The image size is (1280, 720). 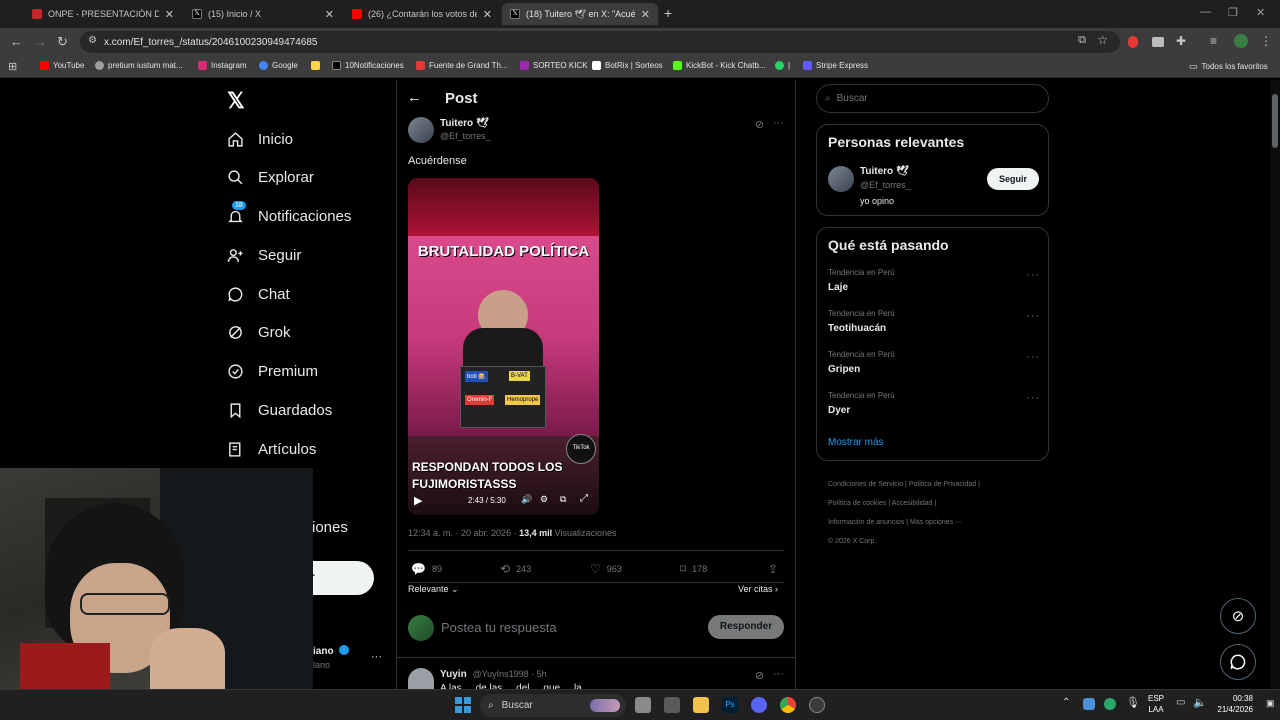 I want to click on language-indicator: ESP LAA, so click(x=1156, y=704).